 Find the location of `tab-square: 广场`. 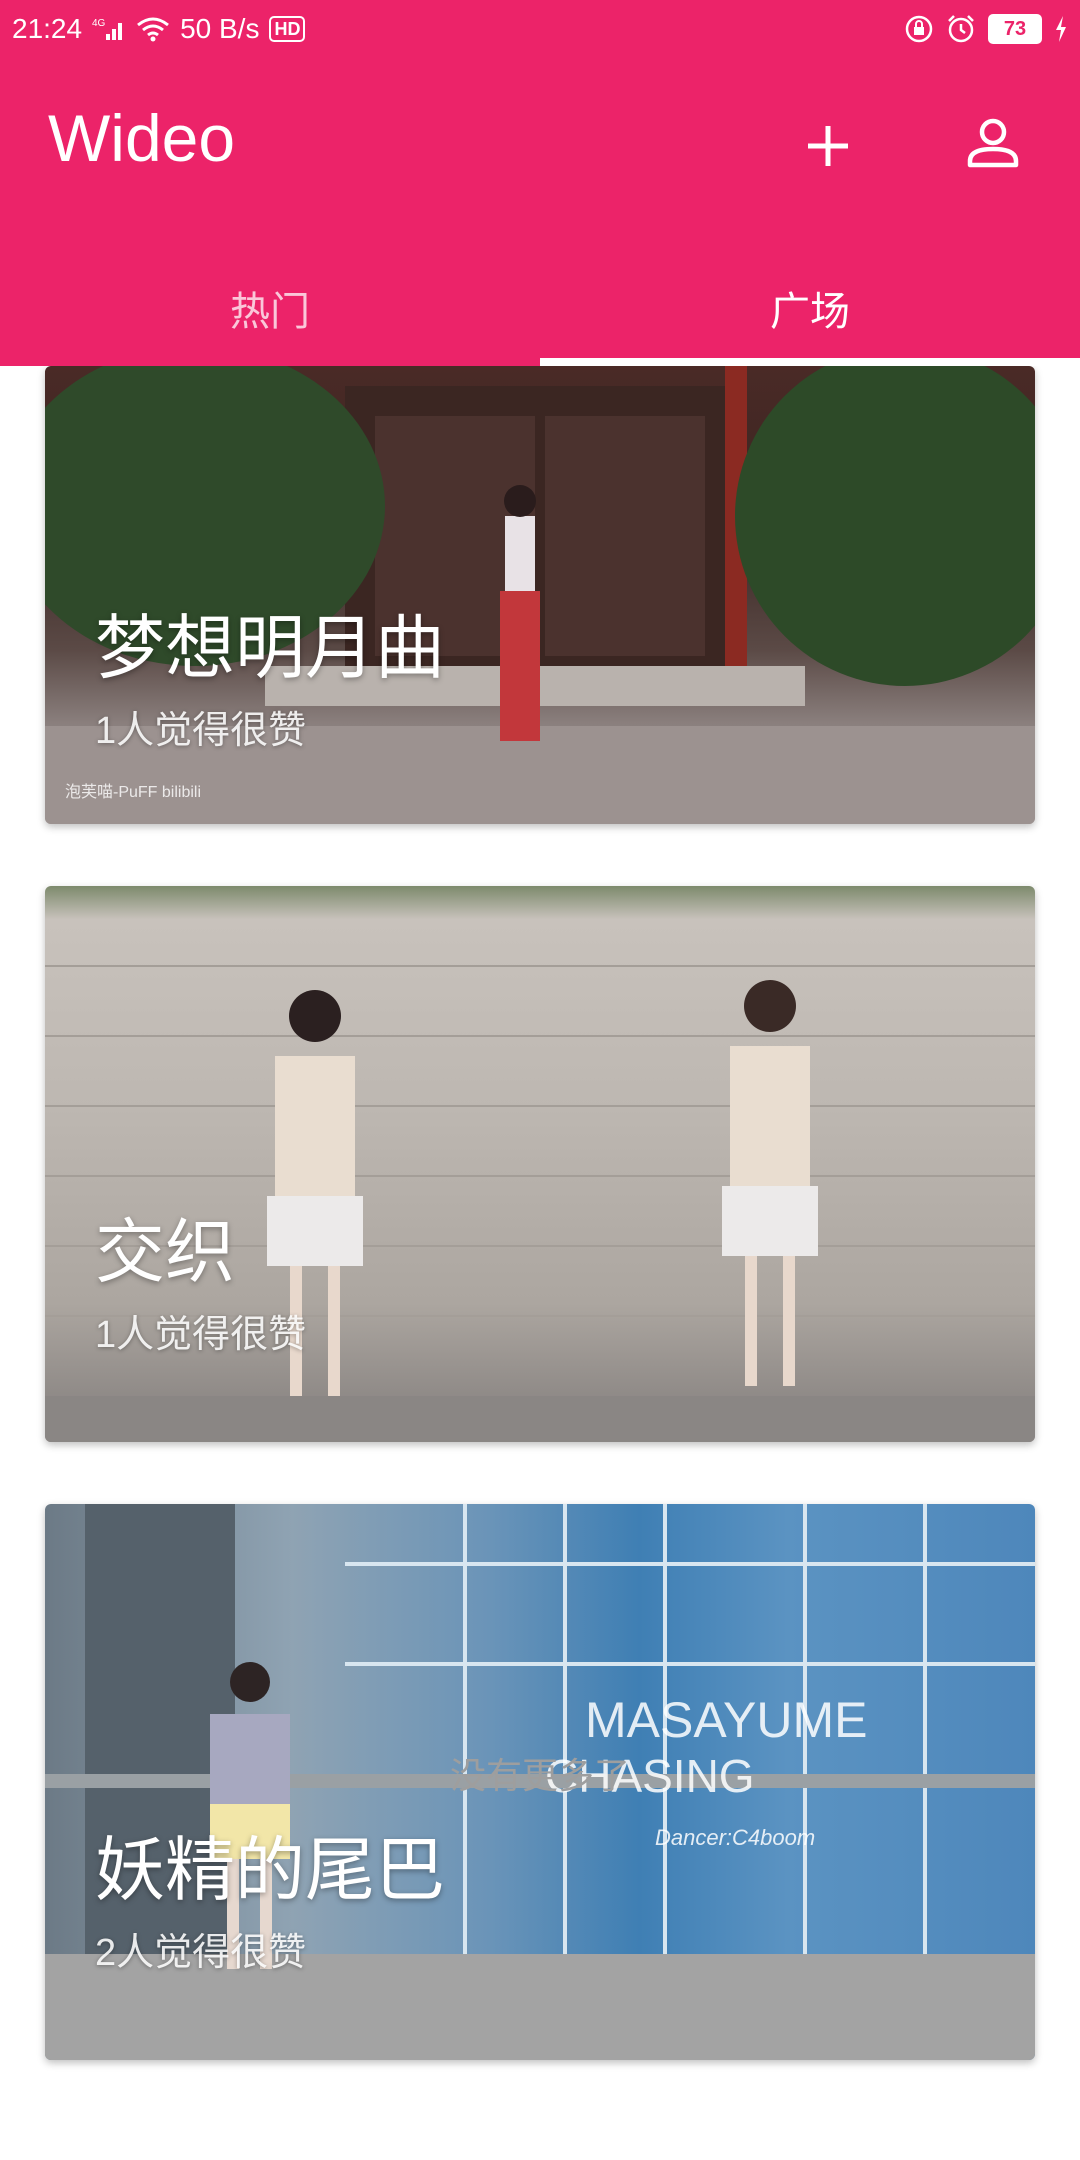

tab-square: 广场 is located at coordinates (810, 308).